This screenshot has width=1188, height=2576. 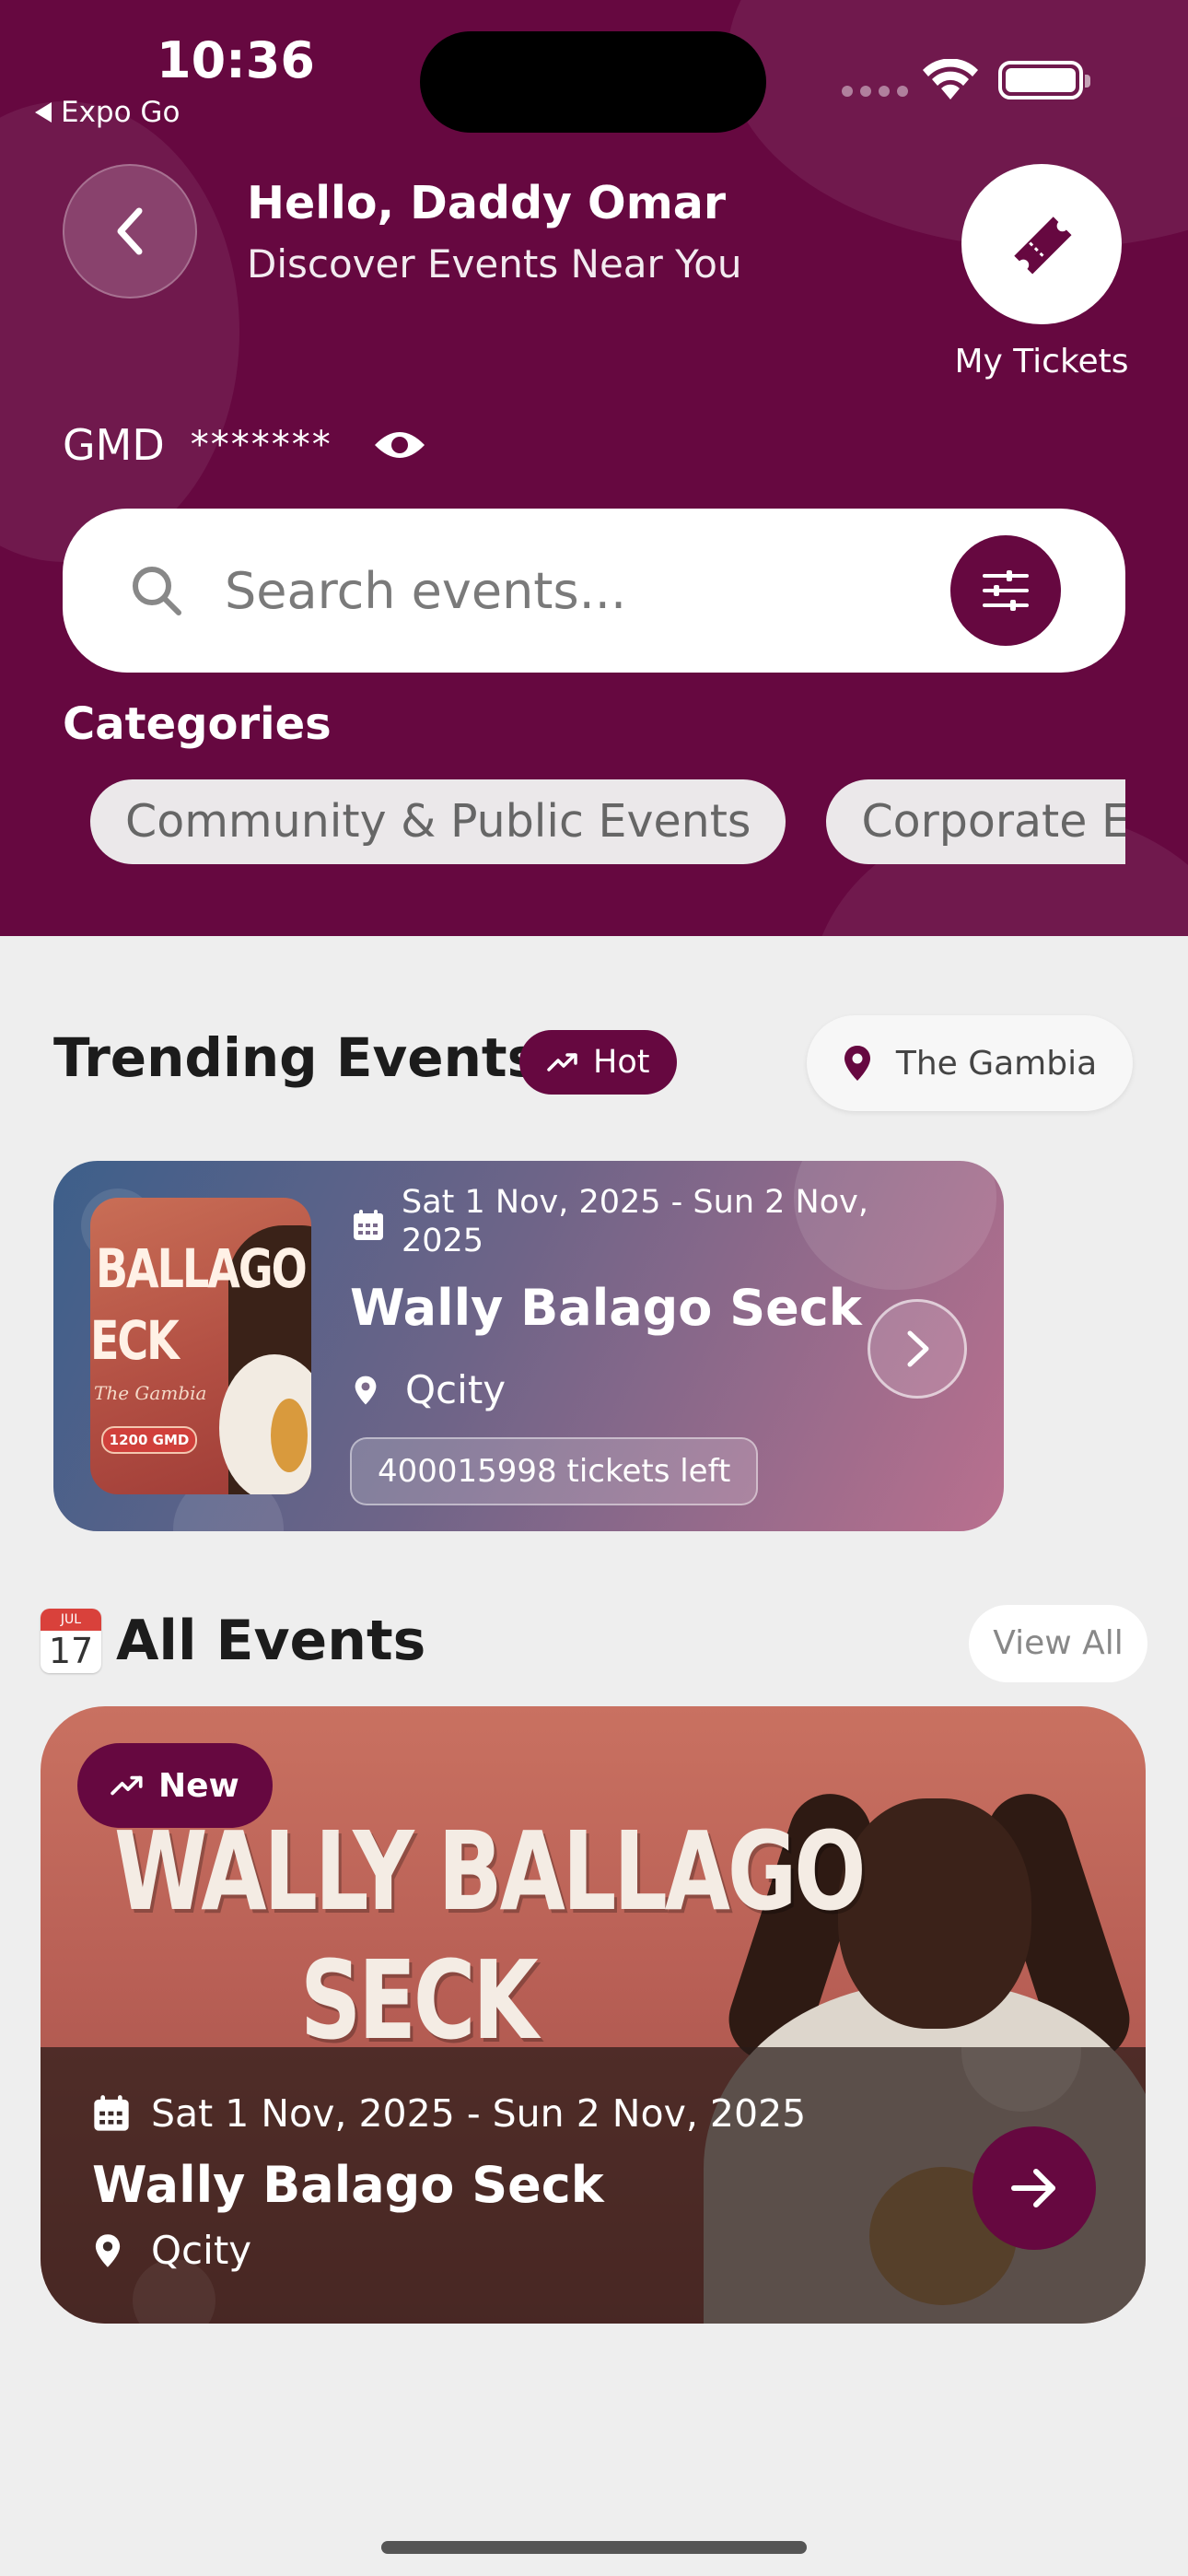 I want to click on all-events-title: All Events, so click(x=271, y=1641).